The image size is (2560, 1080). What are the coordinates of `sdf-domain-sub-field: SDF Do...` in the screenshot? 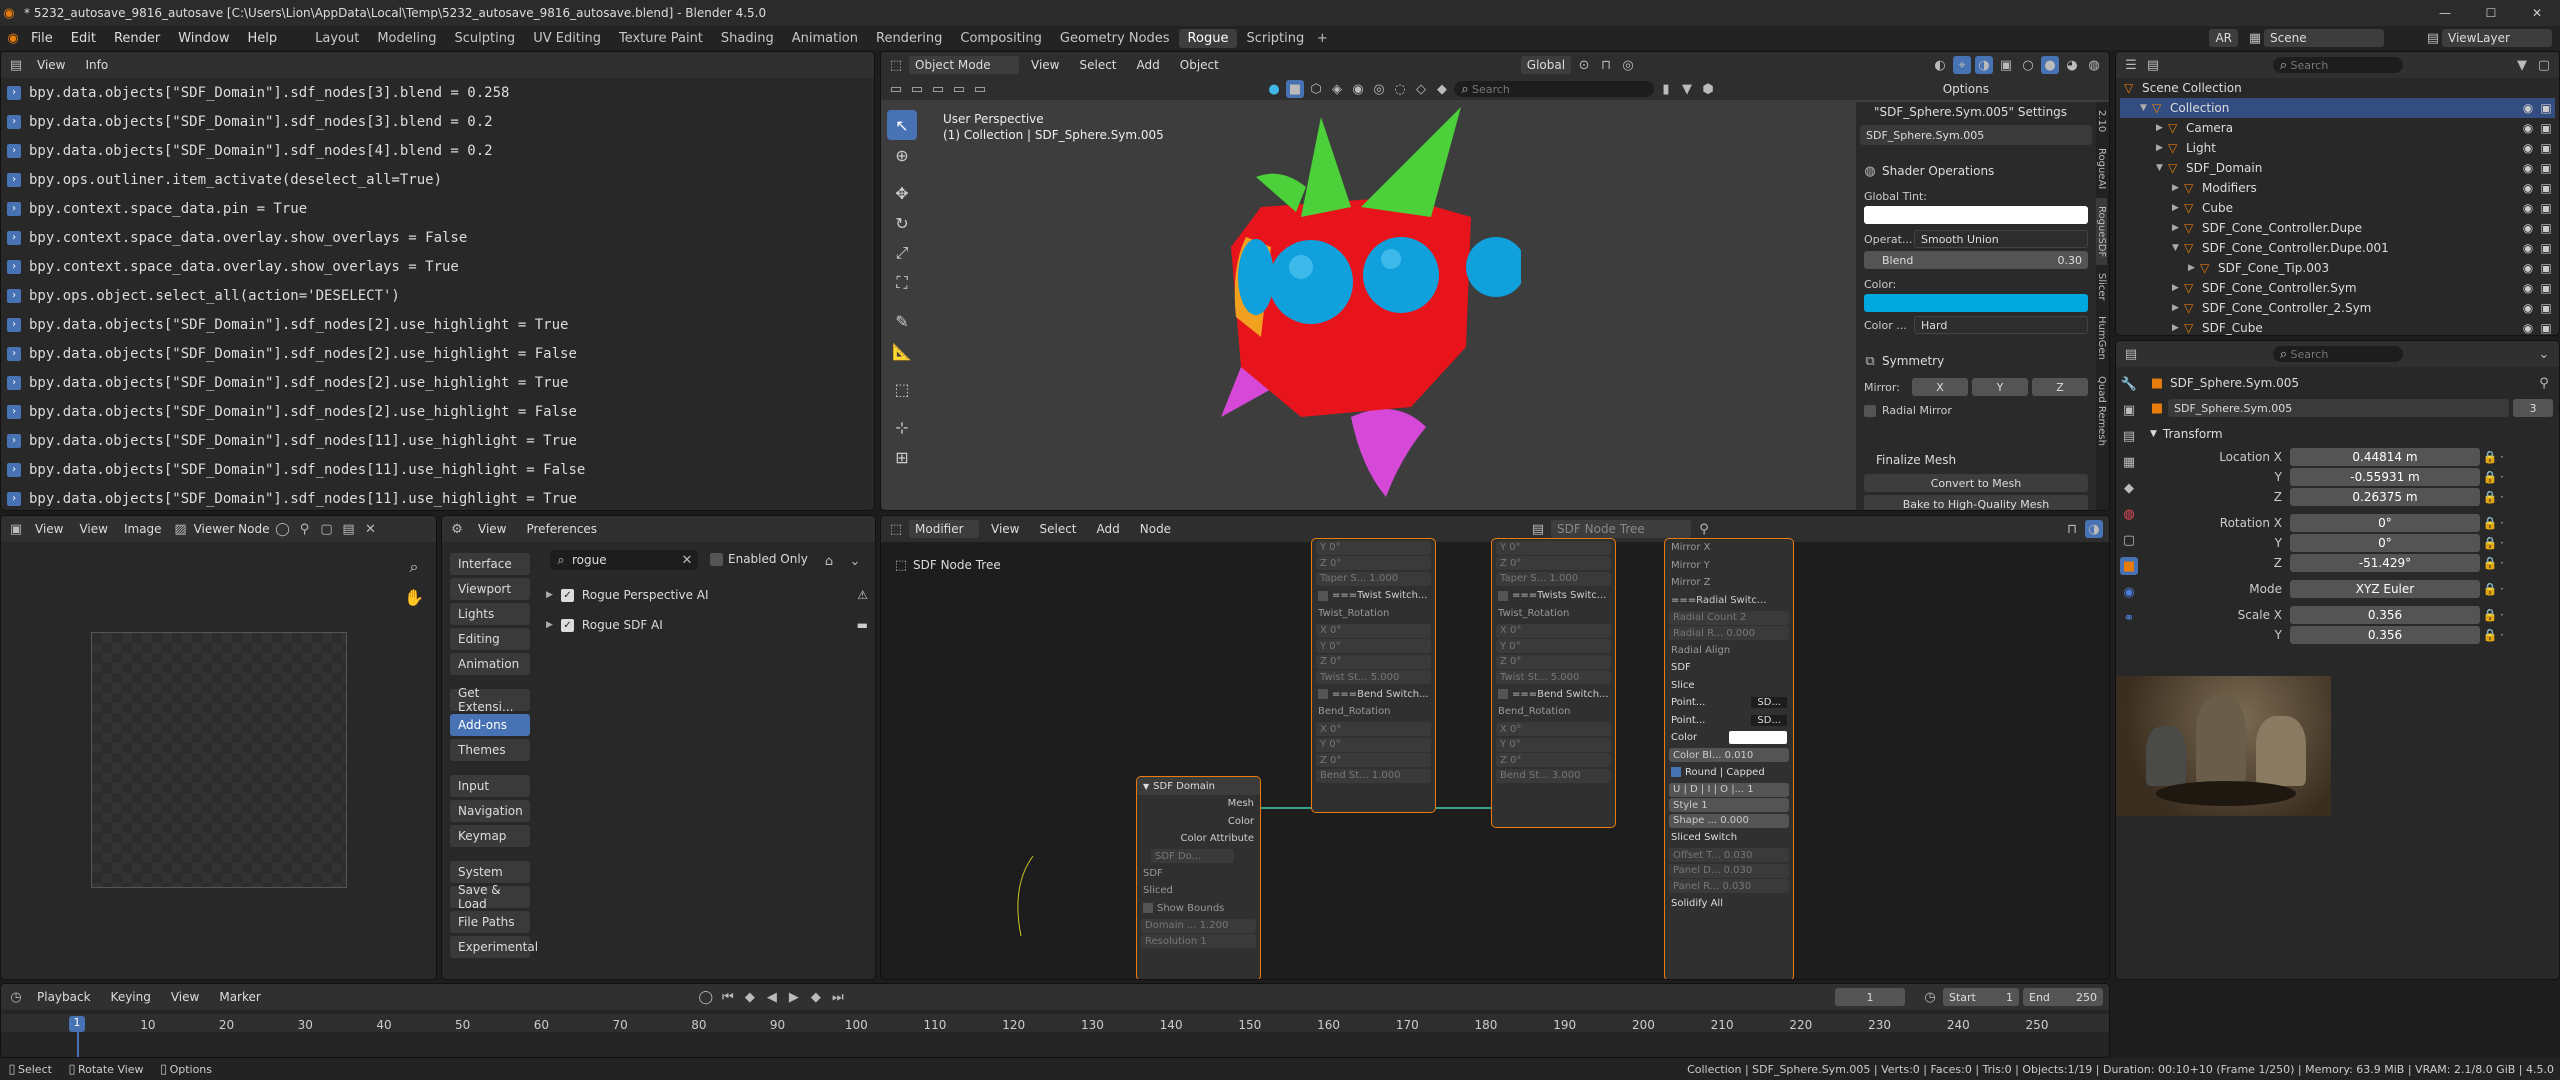 It's located at (1192, 856).